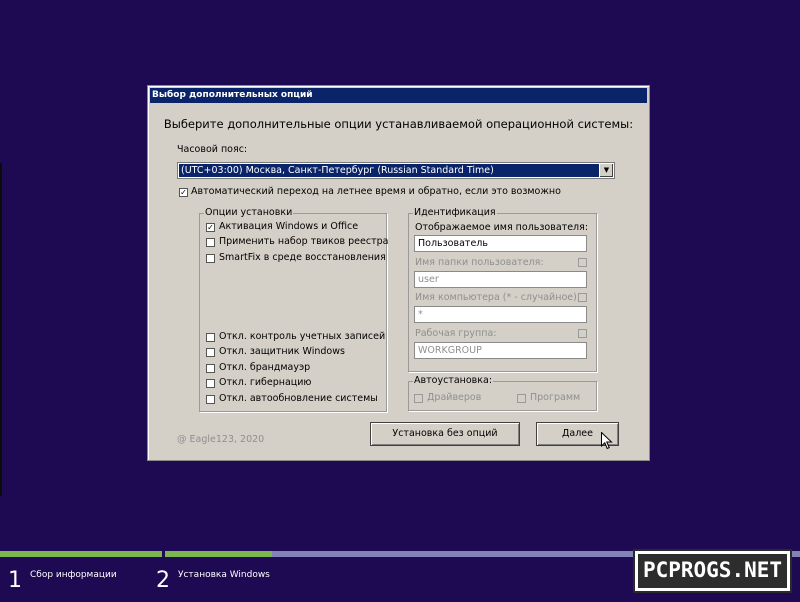 This screenshot has height=602, width=800. Describe the element at coordinates (265, 382) in the screenshot. I see `hibernation-label: Откл. гибернацию` at that location.